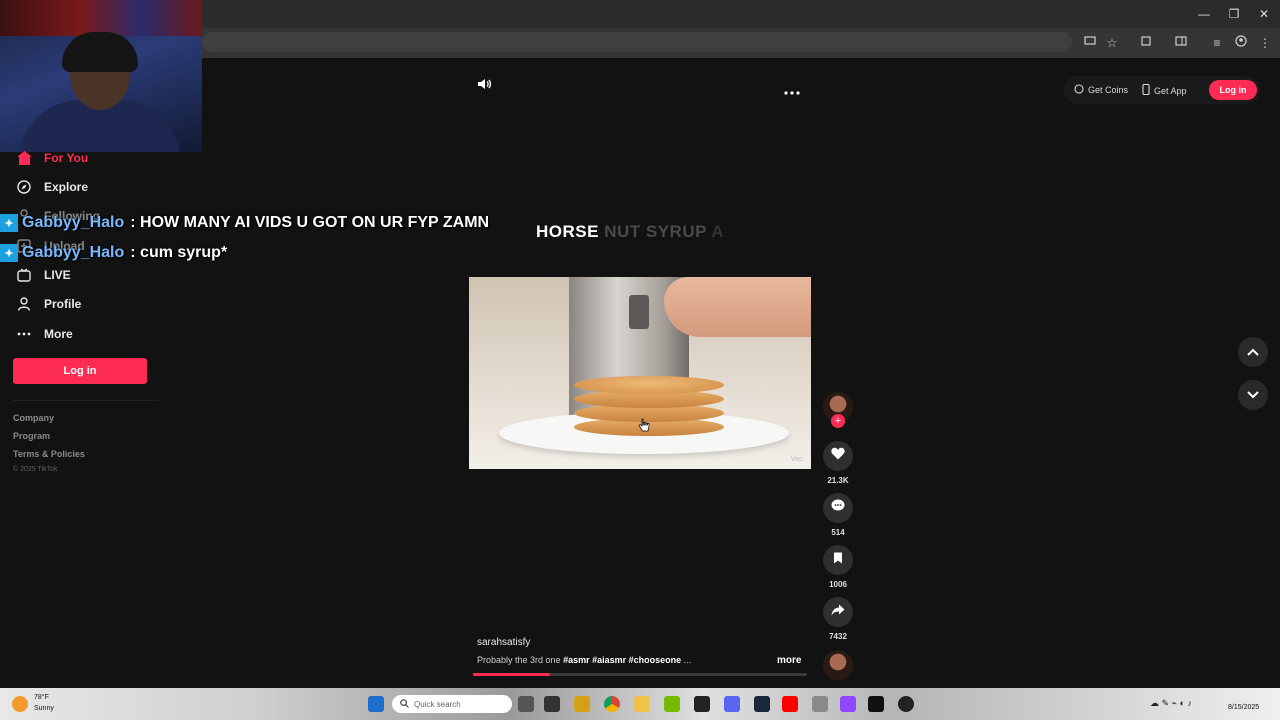 Image resolution: width=1280 pixels, height=720 pixels. I want to click on caption-bright: HORSE, so click(567, 231).